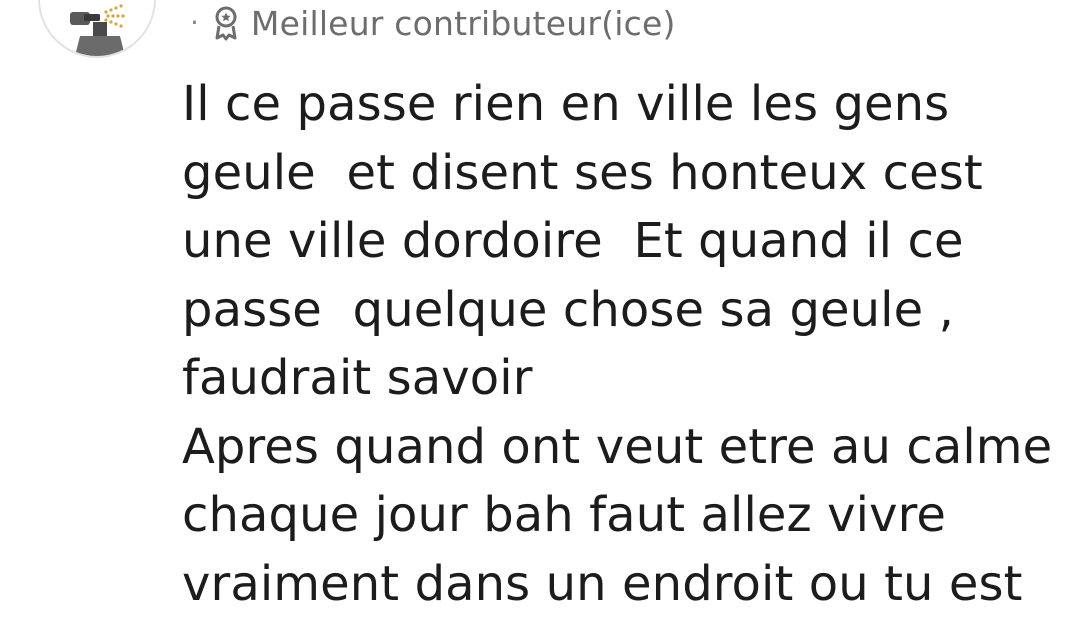  Describe the element at coordinates (226, 23) in the screenshot. I see `award-ribbon-icon` at that location.